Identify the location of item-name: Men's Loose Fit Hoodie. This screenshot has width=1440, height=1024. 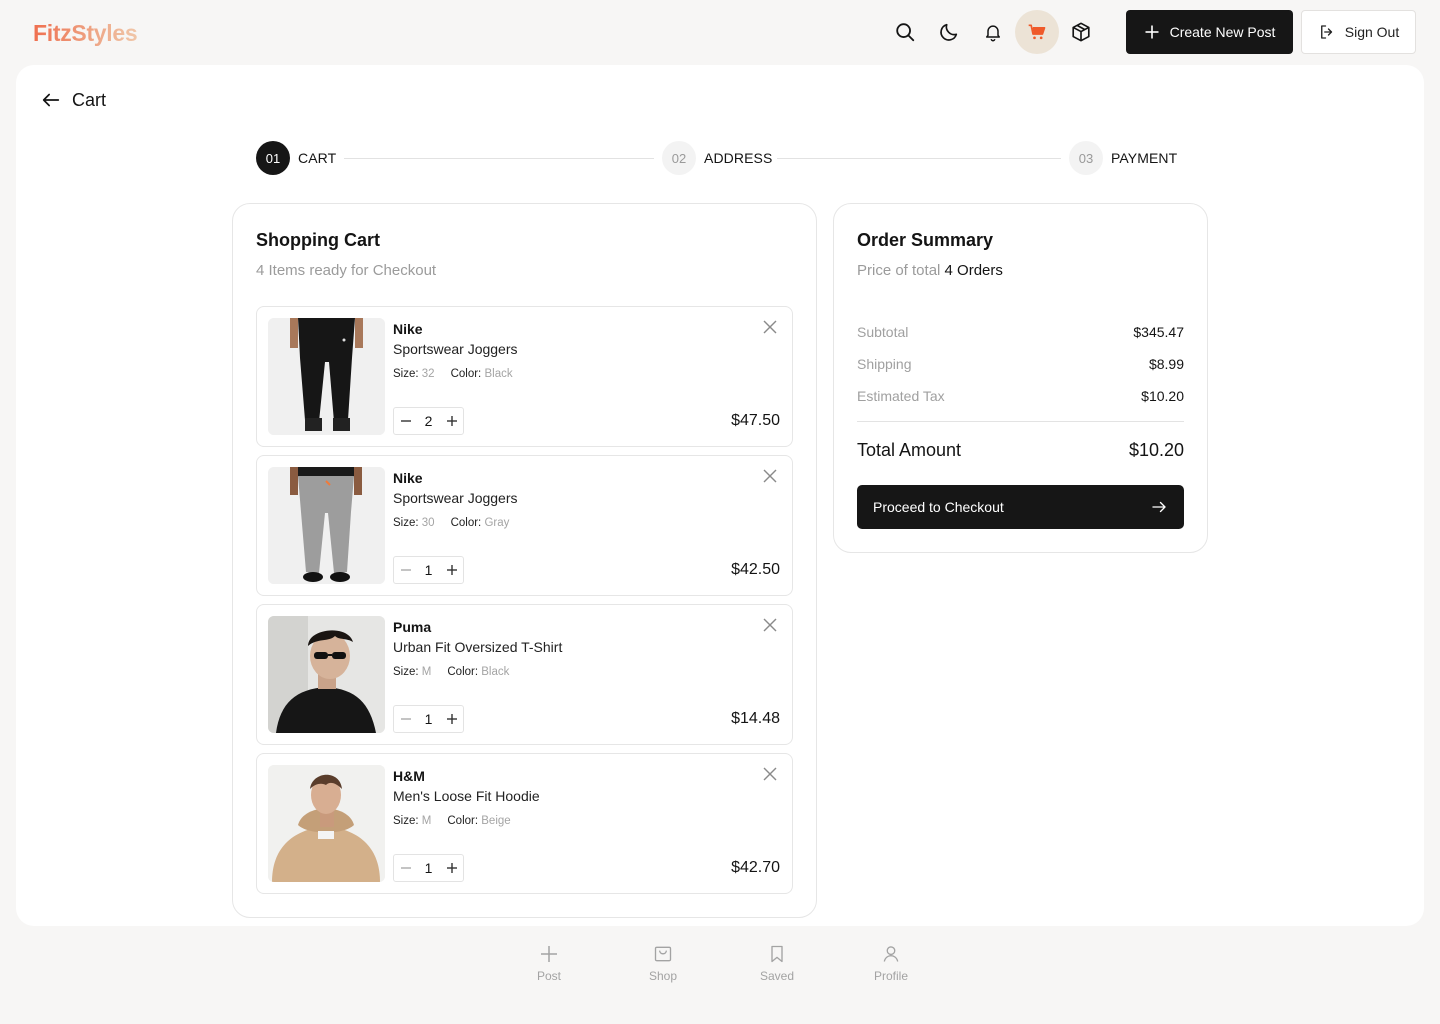
(466, 796).